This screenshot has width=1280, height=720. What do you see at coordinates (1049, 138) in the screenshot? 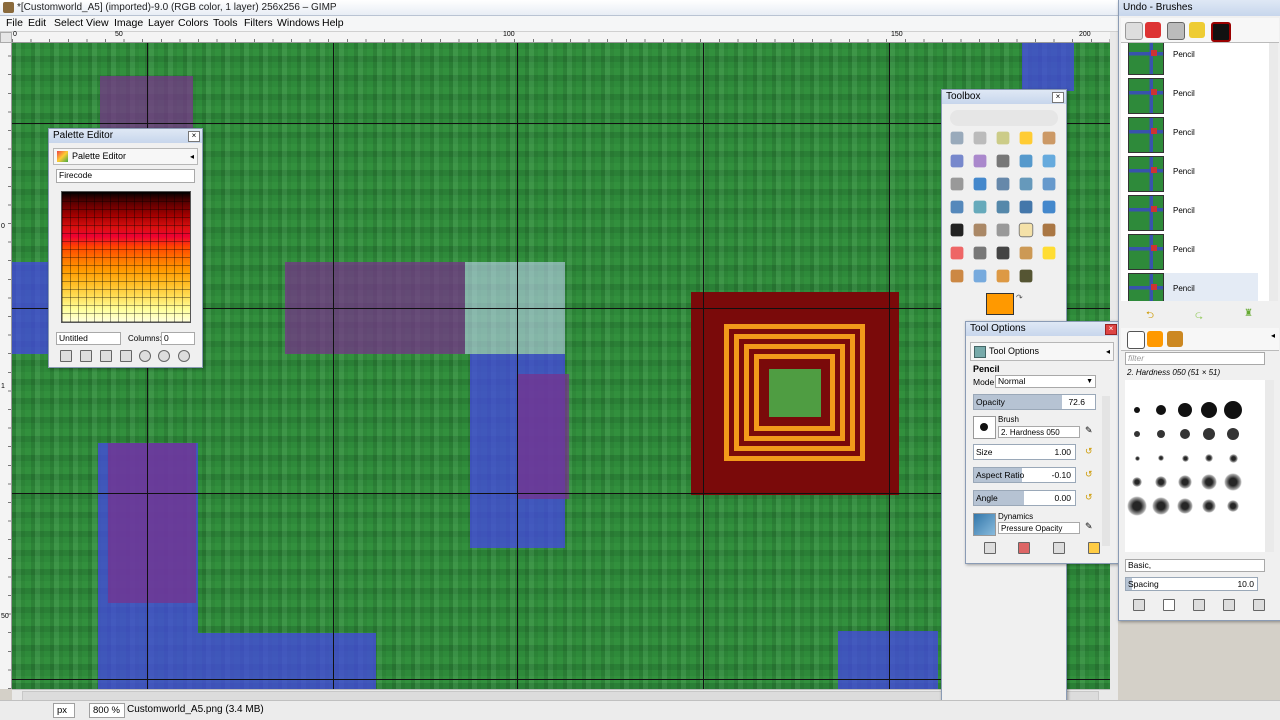
I see `by-color-select-tool-icon` at bounding box center [1049, 138].